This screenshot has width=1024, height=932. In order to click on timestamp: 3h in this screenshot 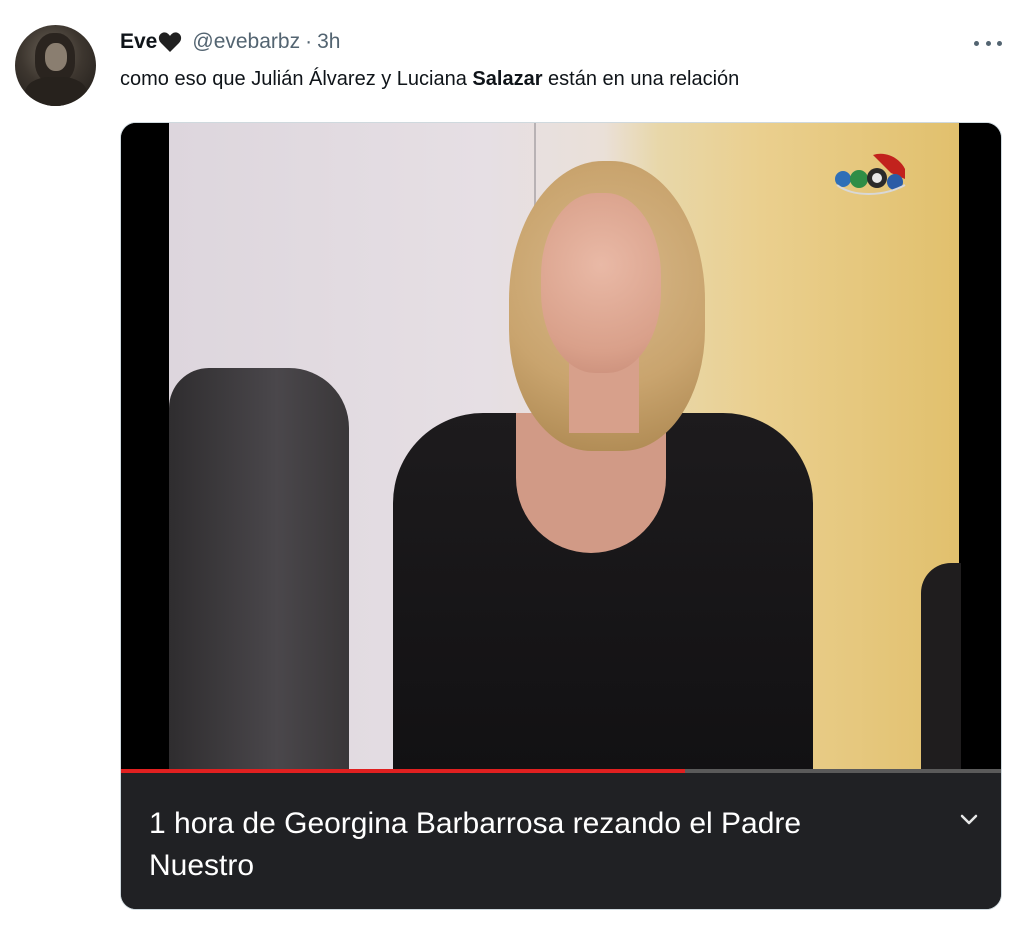, I will do `click(328, 42)`.